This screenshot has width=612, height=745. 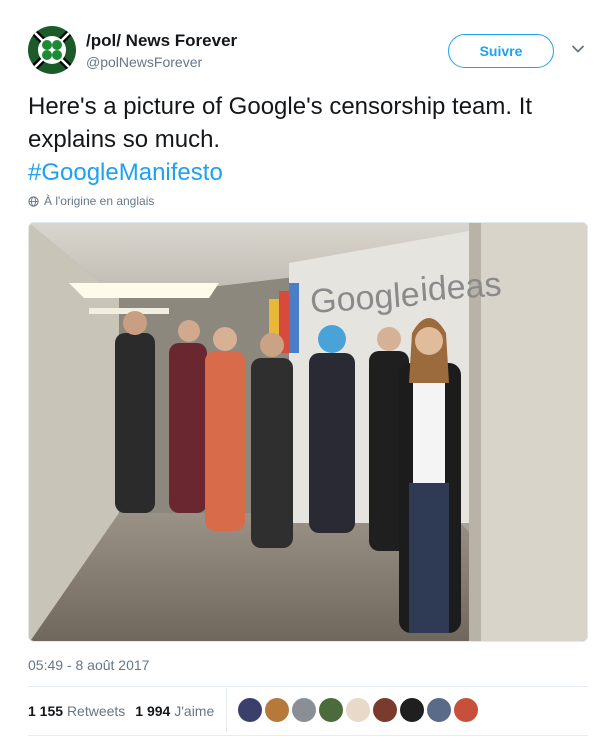 What do you see at coordinates (144, 62) in the screenshot?
I see `account-handle: @polNewsForever` at bounding box center [144, 62].